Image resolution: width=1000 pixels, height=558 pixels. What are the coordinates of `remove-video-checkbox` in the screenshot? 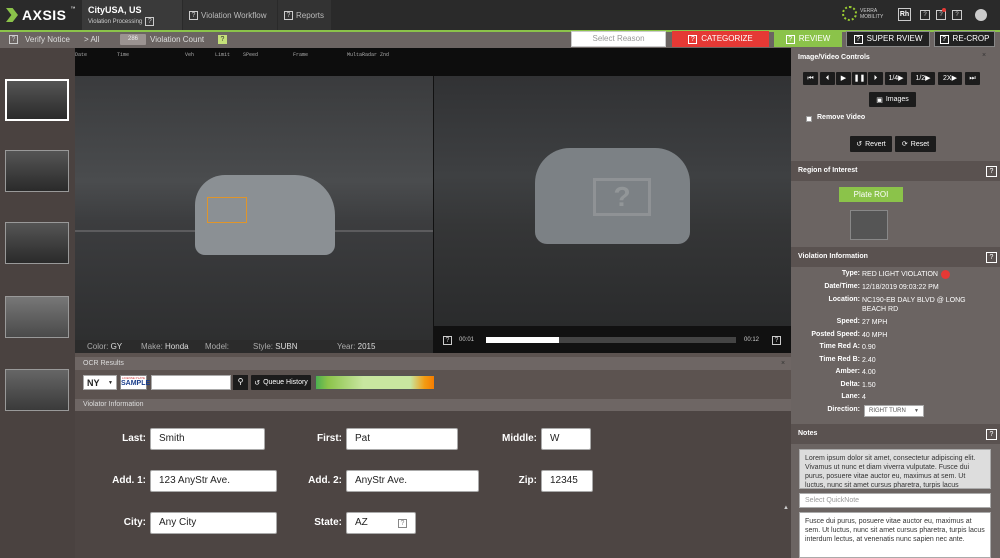 It's located at (809, 119).